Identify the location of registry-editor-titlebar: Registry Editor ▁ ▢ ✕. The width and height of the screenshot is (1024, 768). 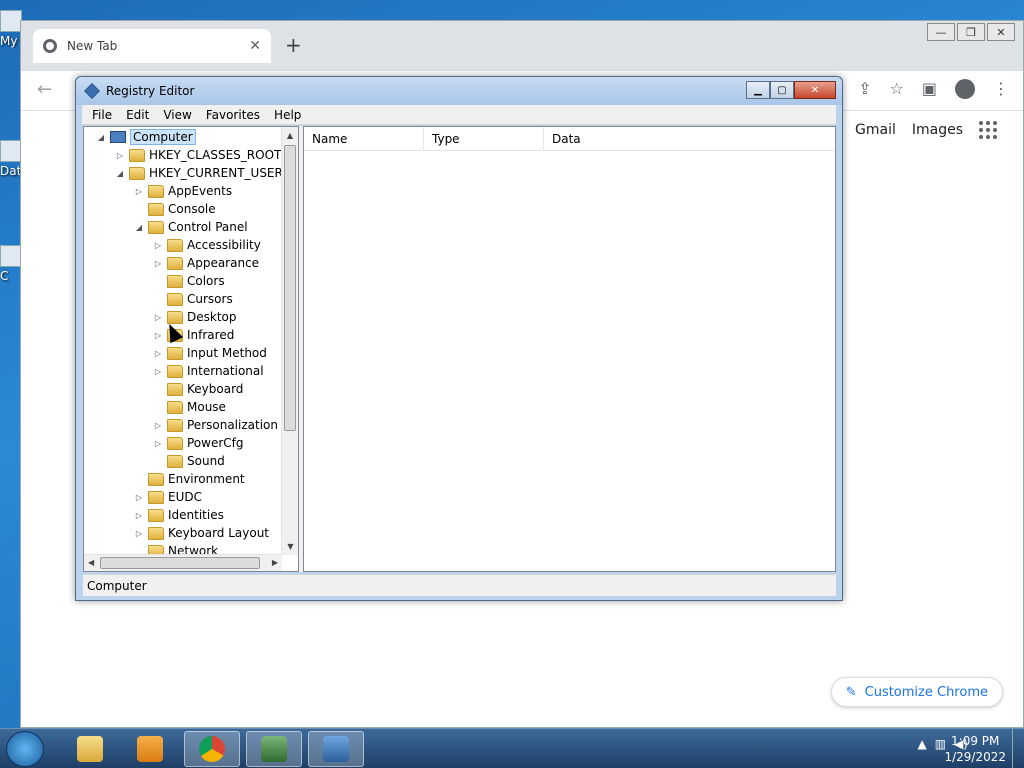
(459, 91).